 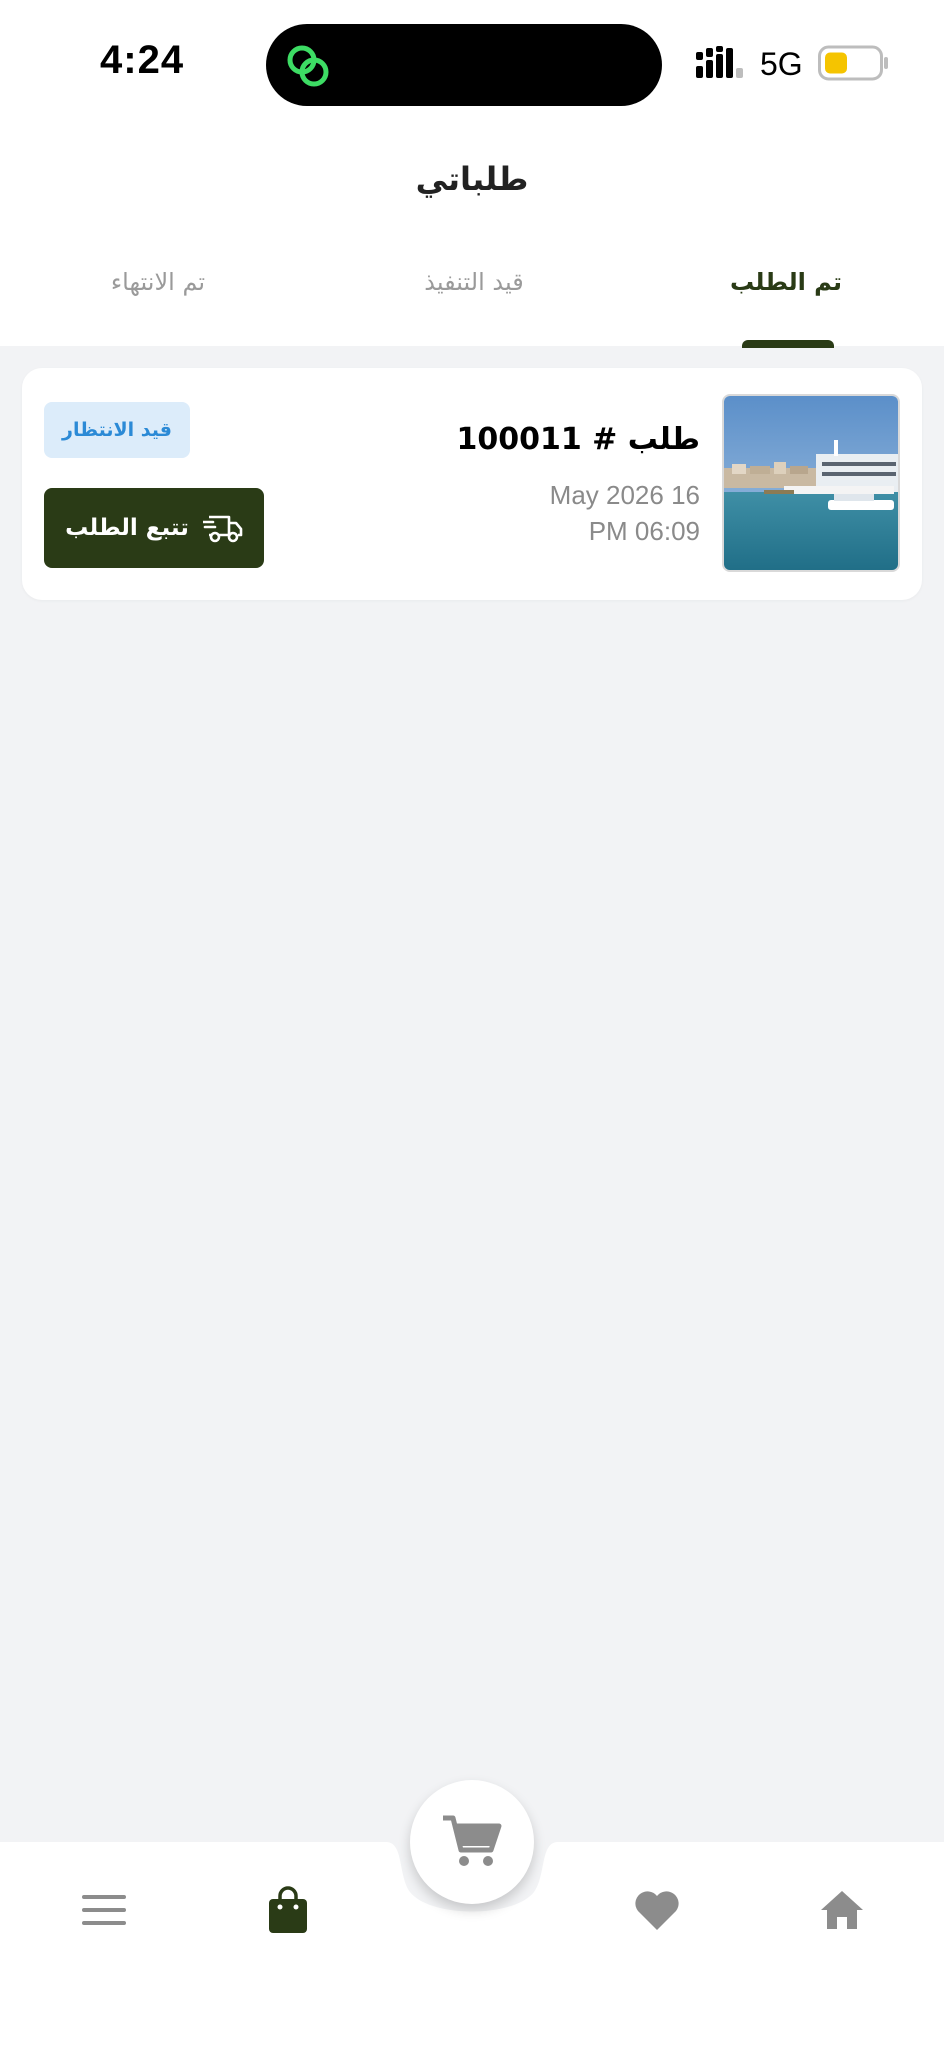 I want to click on nav-favorites, so click(x=657, y=1910).